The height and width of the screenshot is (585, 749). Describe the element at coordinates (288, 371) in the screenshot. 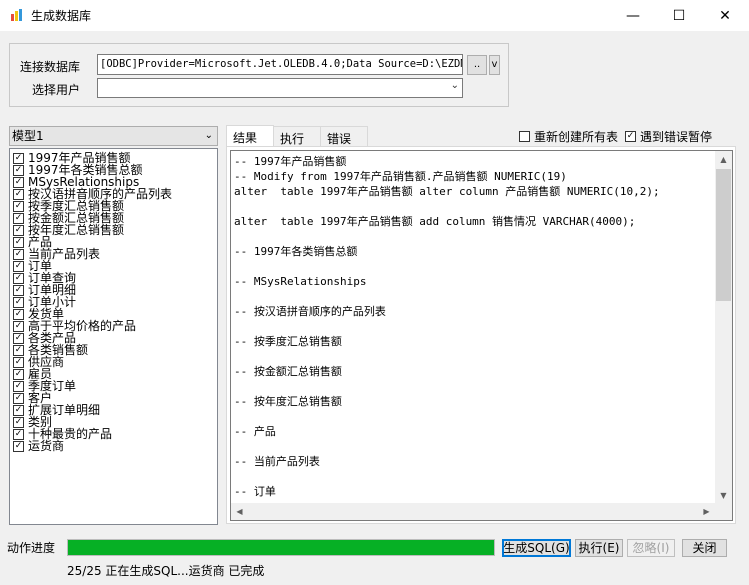

I see `sql-line: -- 按金额汇总销售额` at that location.